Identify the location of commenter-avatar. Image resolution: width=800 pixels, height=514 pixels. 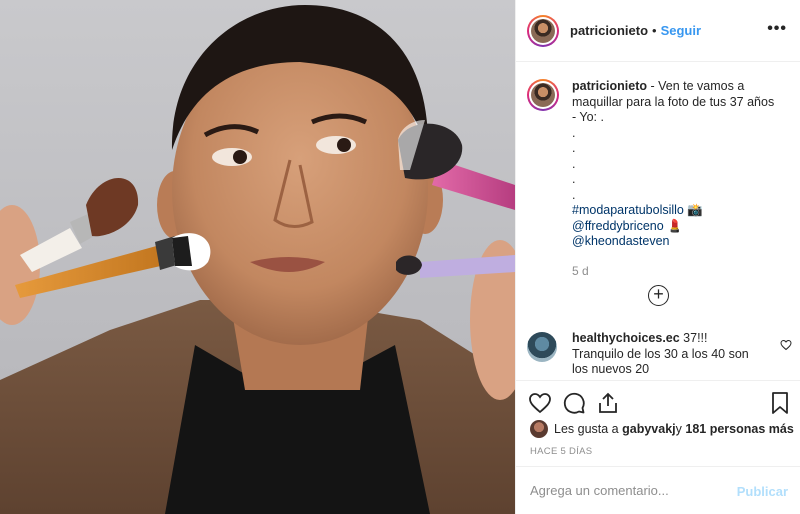
(542, 347).